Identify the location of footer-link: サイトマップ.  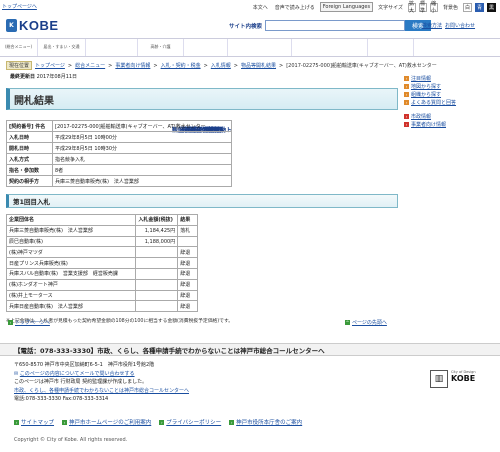
(37, 422).